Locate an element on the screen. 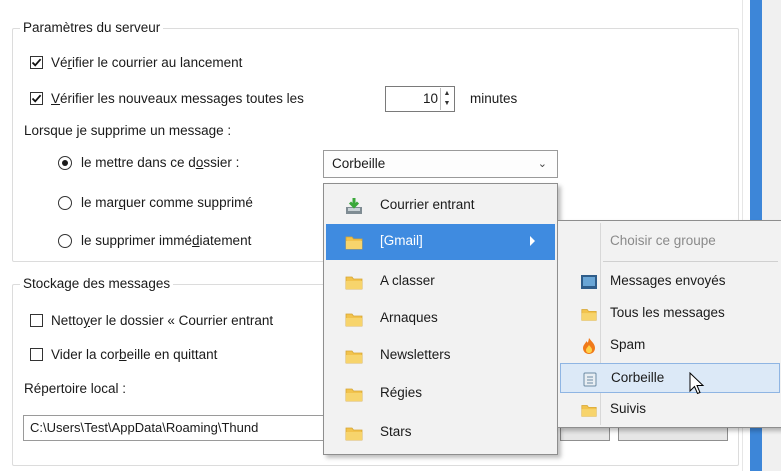  submenu-item-tous-les-messages: Tous les messages is located at coordinates (670, 314).